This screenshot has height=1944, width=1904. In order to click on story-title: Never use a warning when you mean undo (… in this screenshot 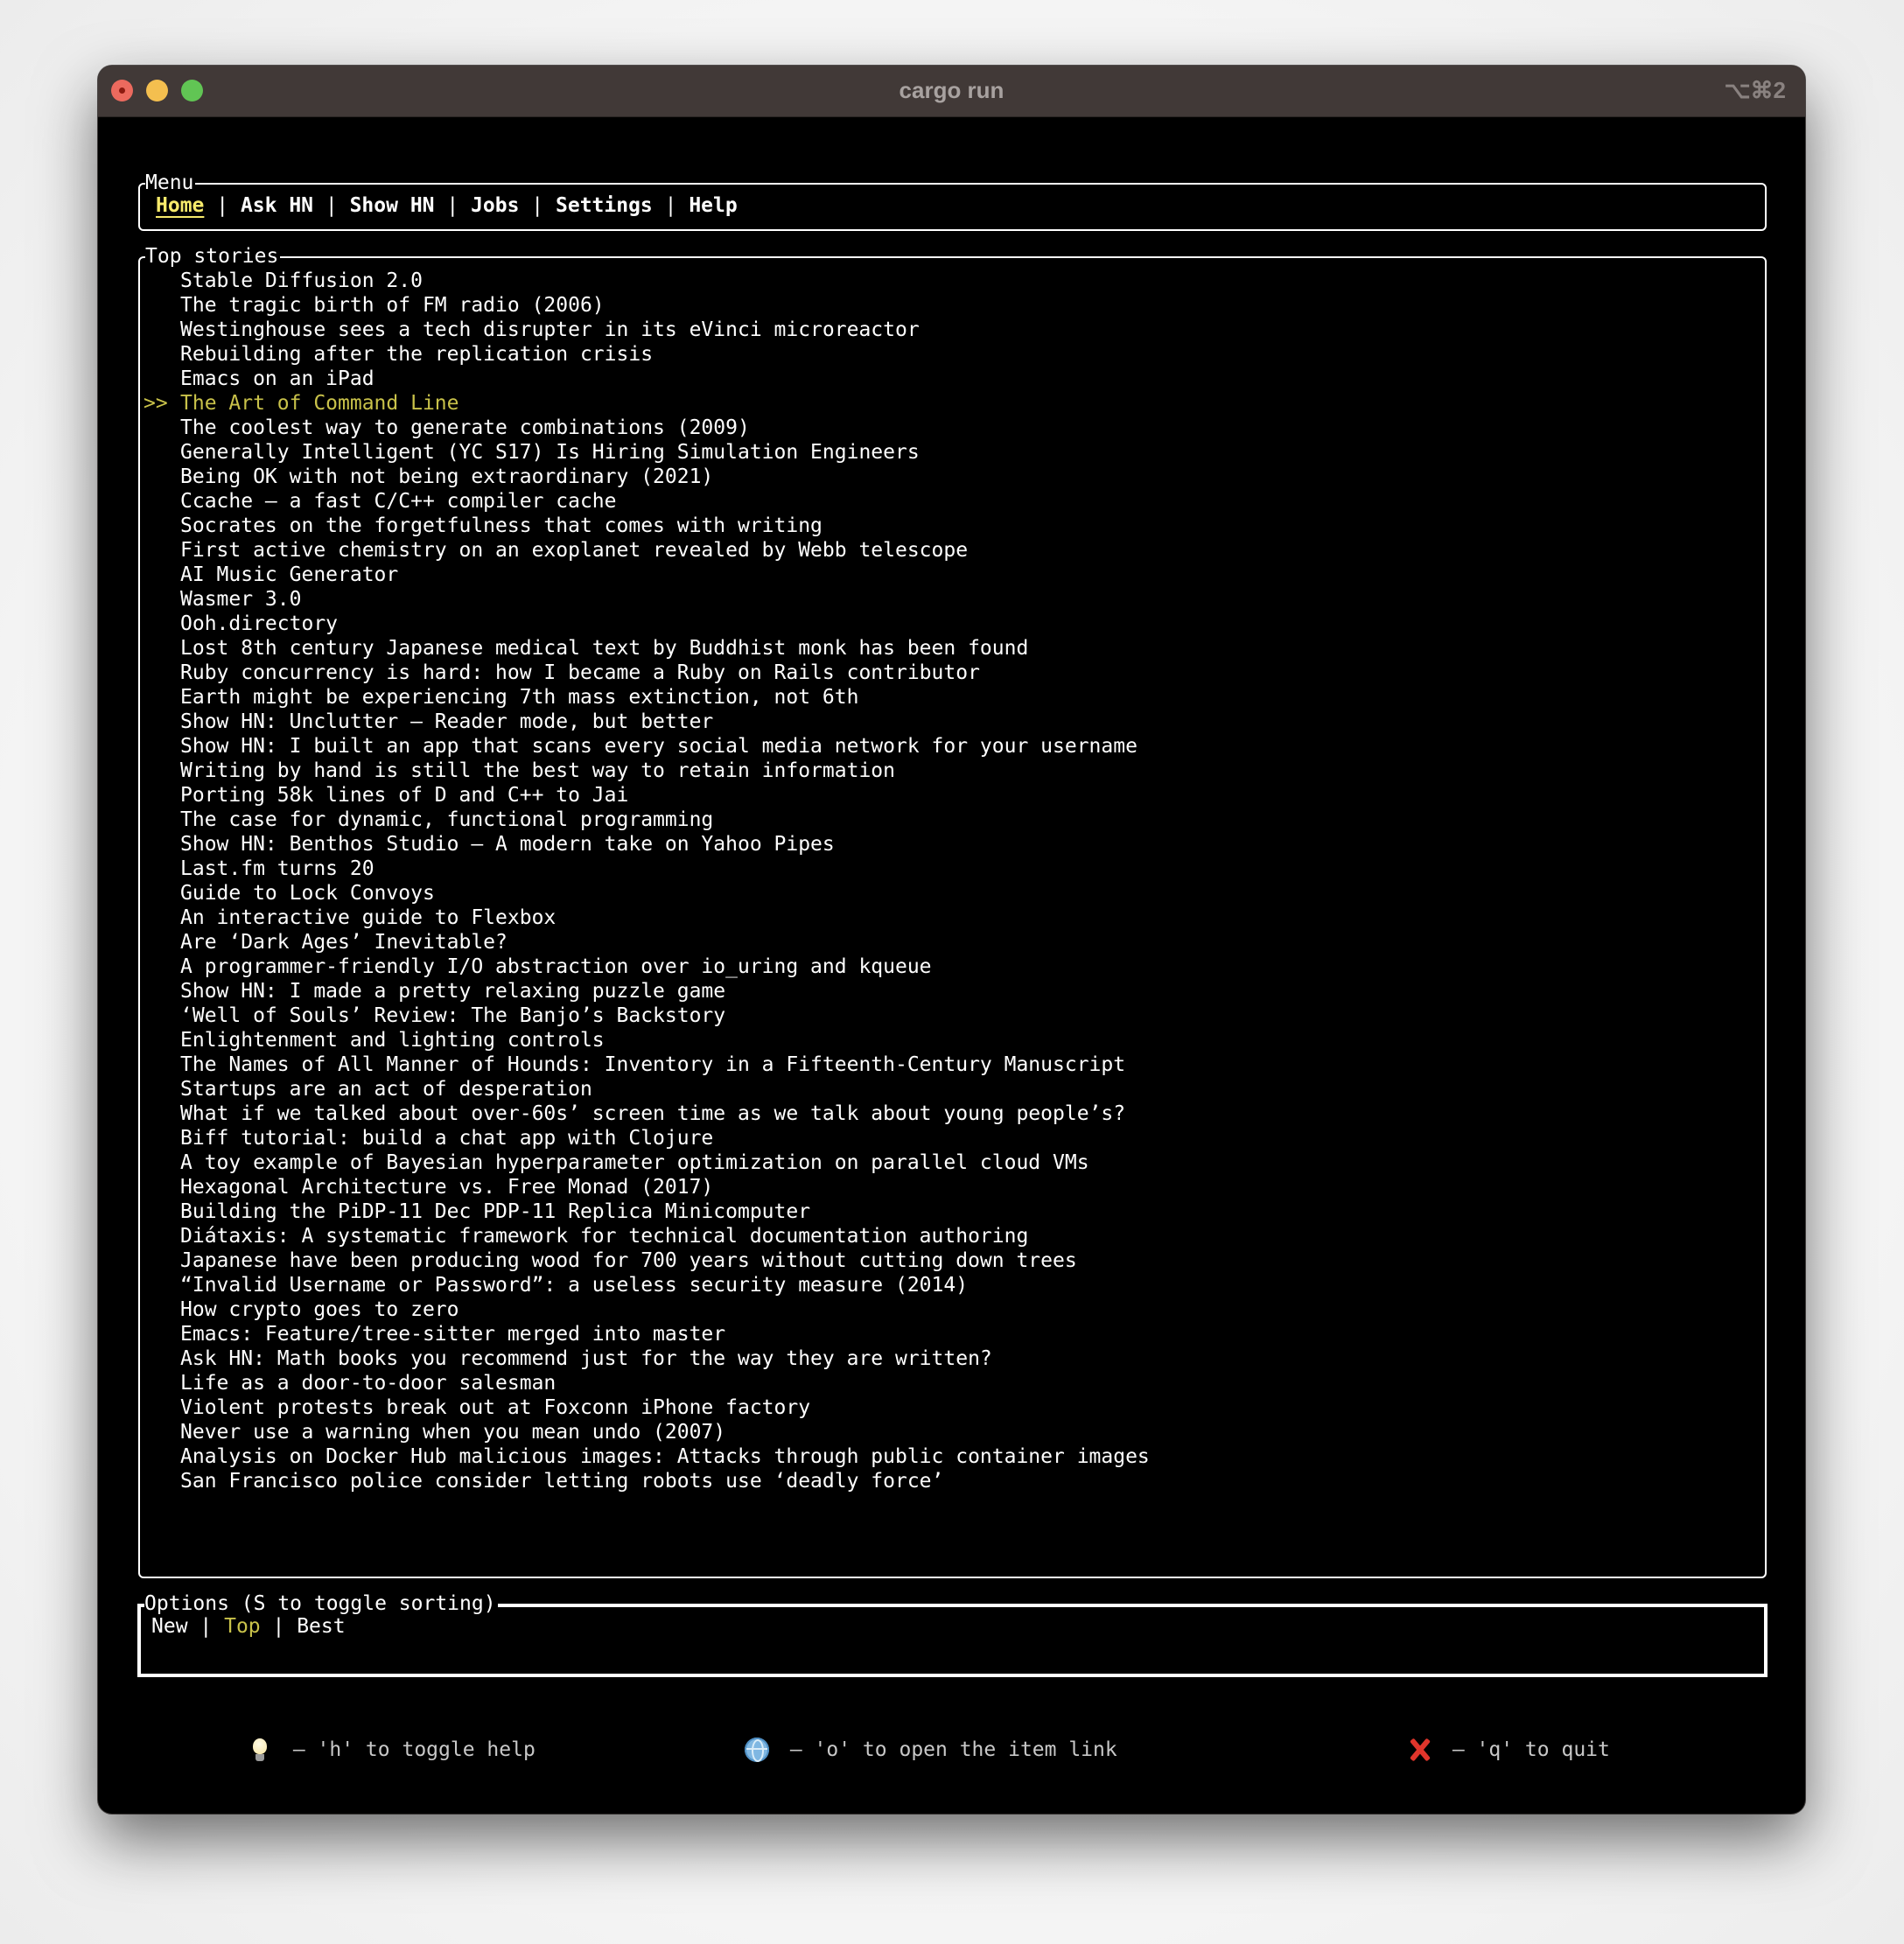, I will do `click(453, 1432)`.